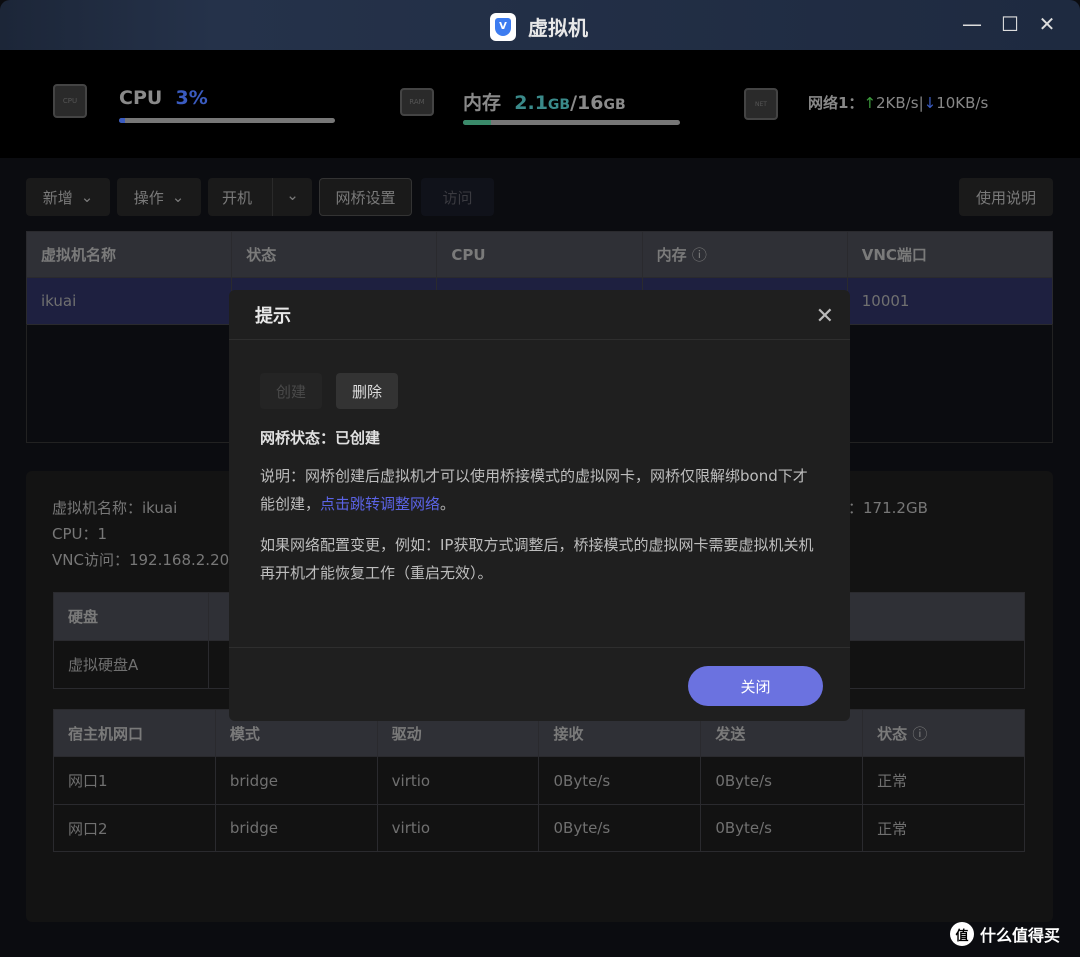  I want to click on power-on-button: 开机, so click(237, 197).